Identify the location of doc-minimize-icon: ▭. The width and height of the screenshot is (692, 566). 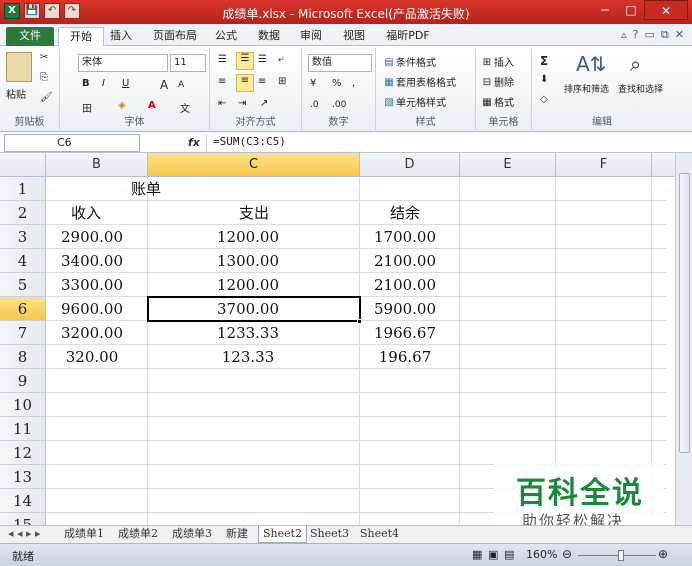
(650, 35).